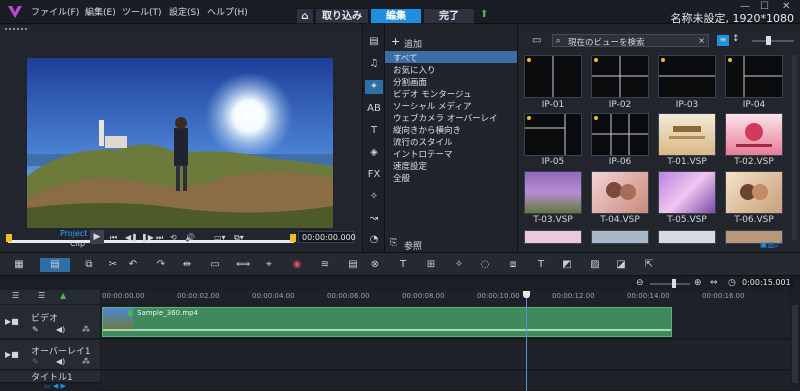  Describe the element at coordinates (701, 40) in the screenshot. I see `clear-search-icon: ×` at that location.